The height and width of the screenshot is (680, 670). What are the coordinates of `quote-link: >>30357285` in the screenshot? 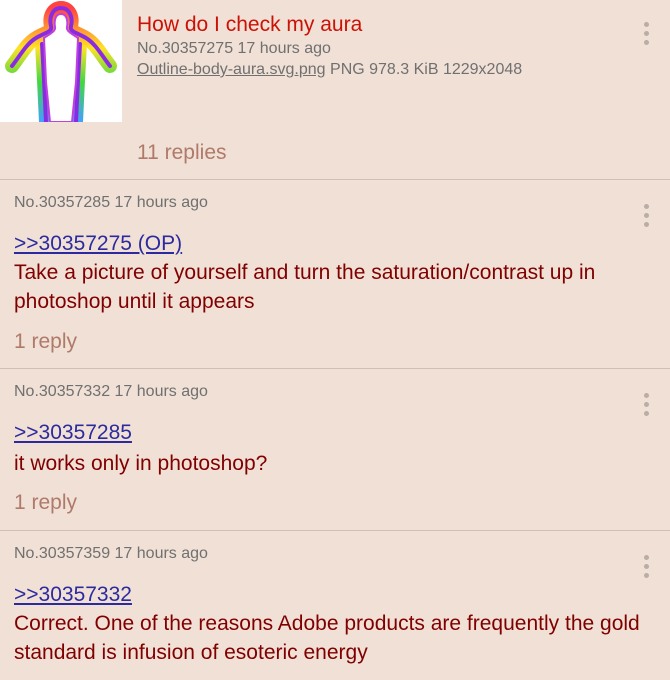 It's located at (73, 433).